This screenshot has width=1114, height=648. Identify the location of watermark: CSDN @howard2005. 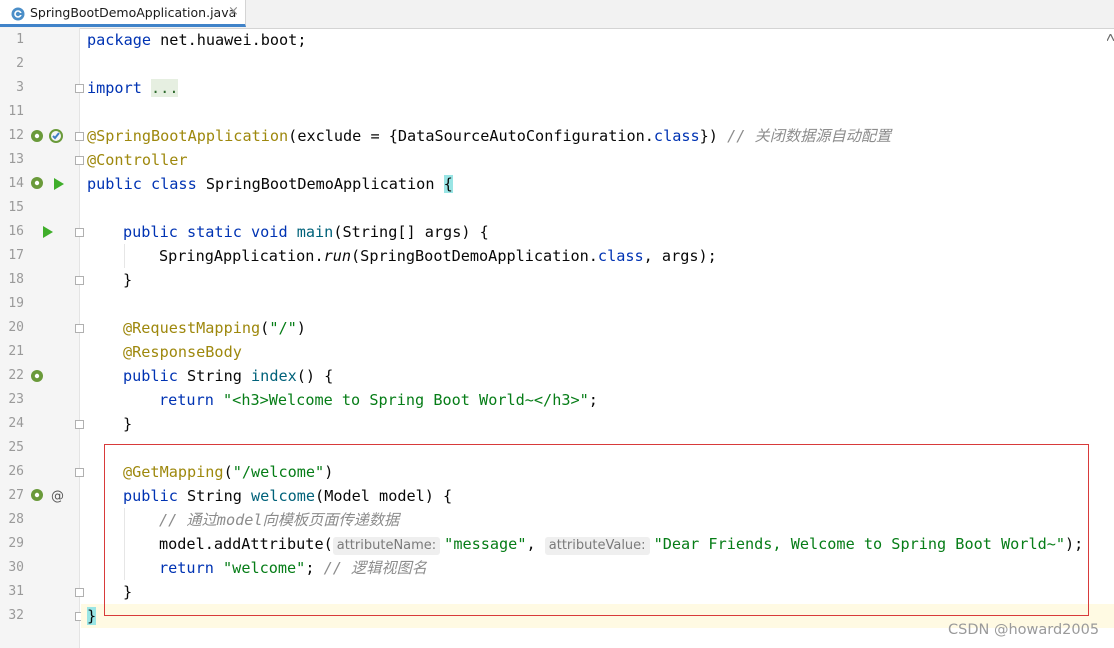
(1024, 630).